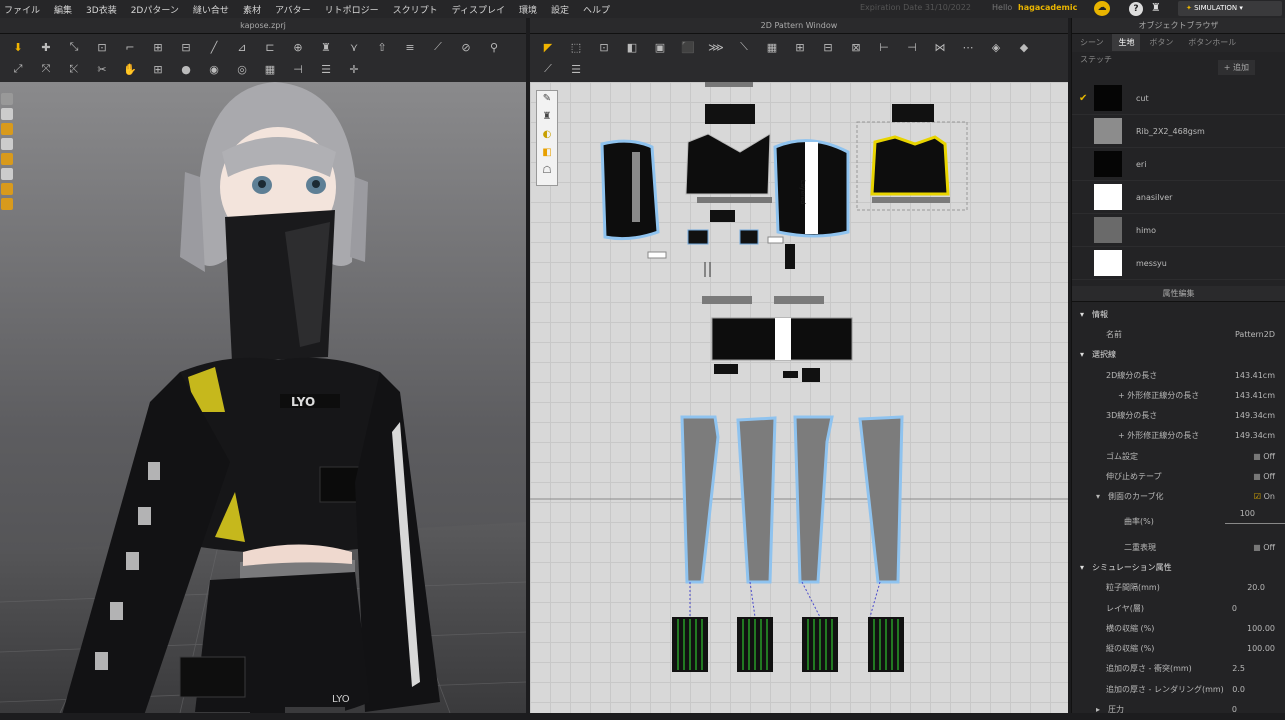 The width and height of the screenshot is (1285, 720). I want to click on fabric-item: ✔ cut, so click(1178, 98).